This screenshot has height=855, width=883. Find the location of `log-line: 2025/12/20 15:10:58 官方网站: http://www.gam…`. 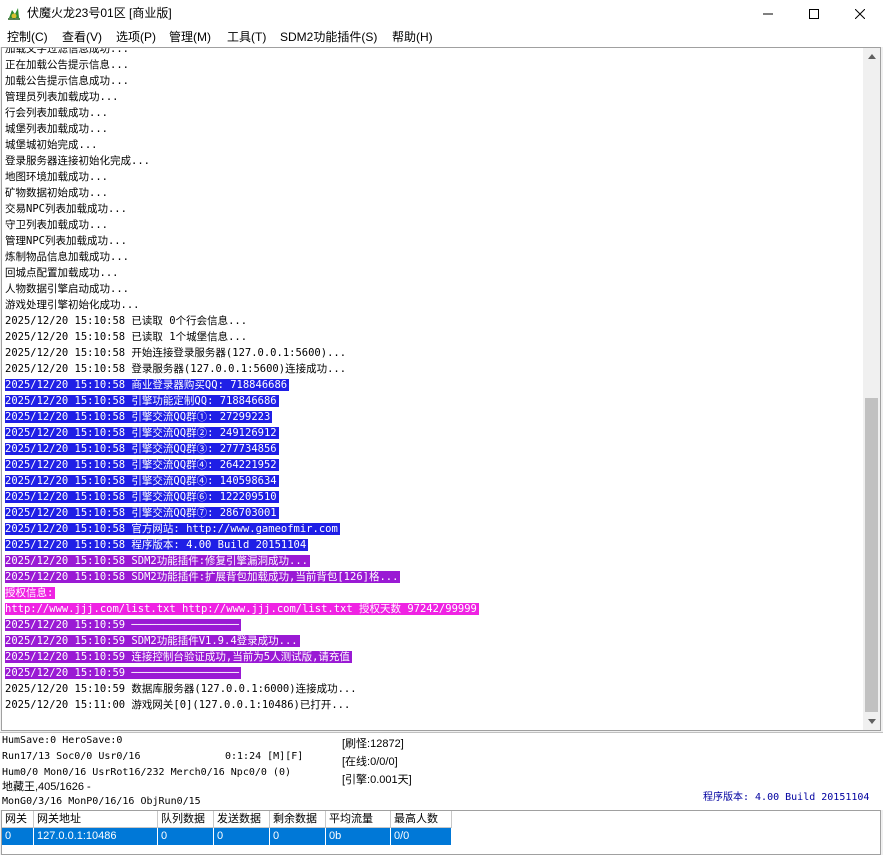

log-line: 2025/12/20 15:10:58 官方网站: http://www.gam… is located at coordinates (433, 529).